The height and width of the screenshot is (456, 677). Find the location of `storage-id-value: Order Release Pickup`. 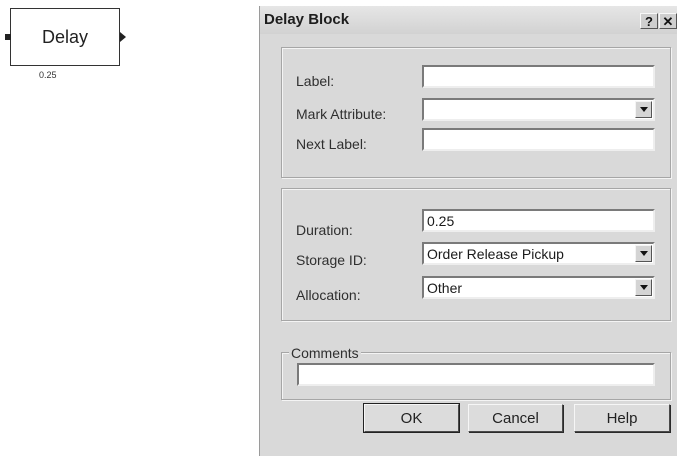

storage-id-value: Order Release Pickup is located at coordinates (495, 254).